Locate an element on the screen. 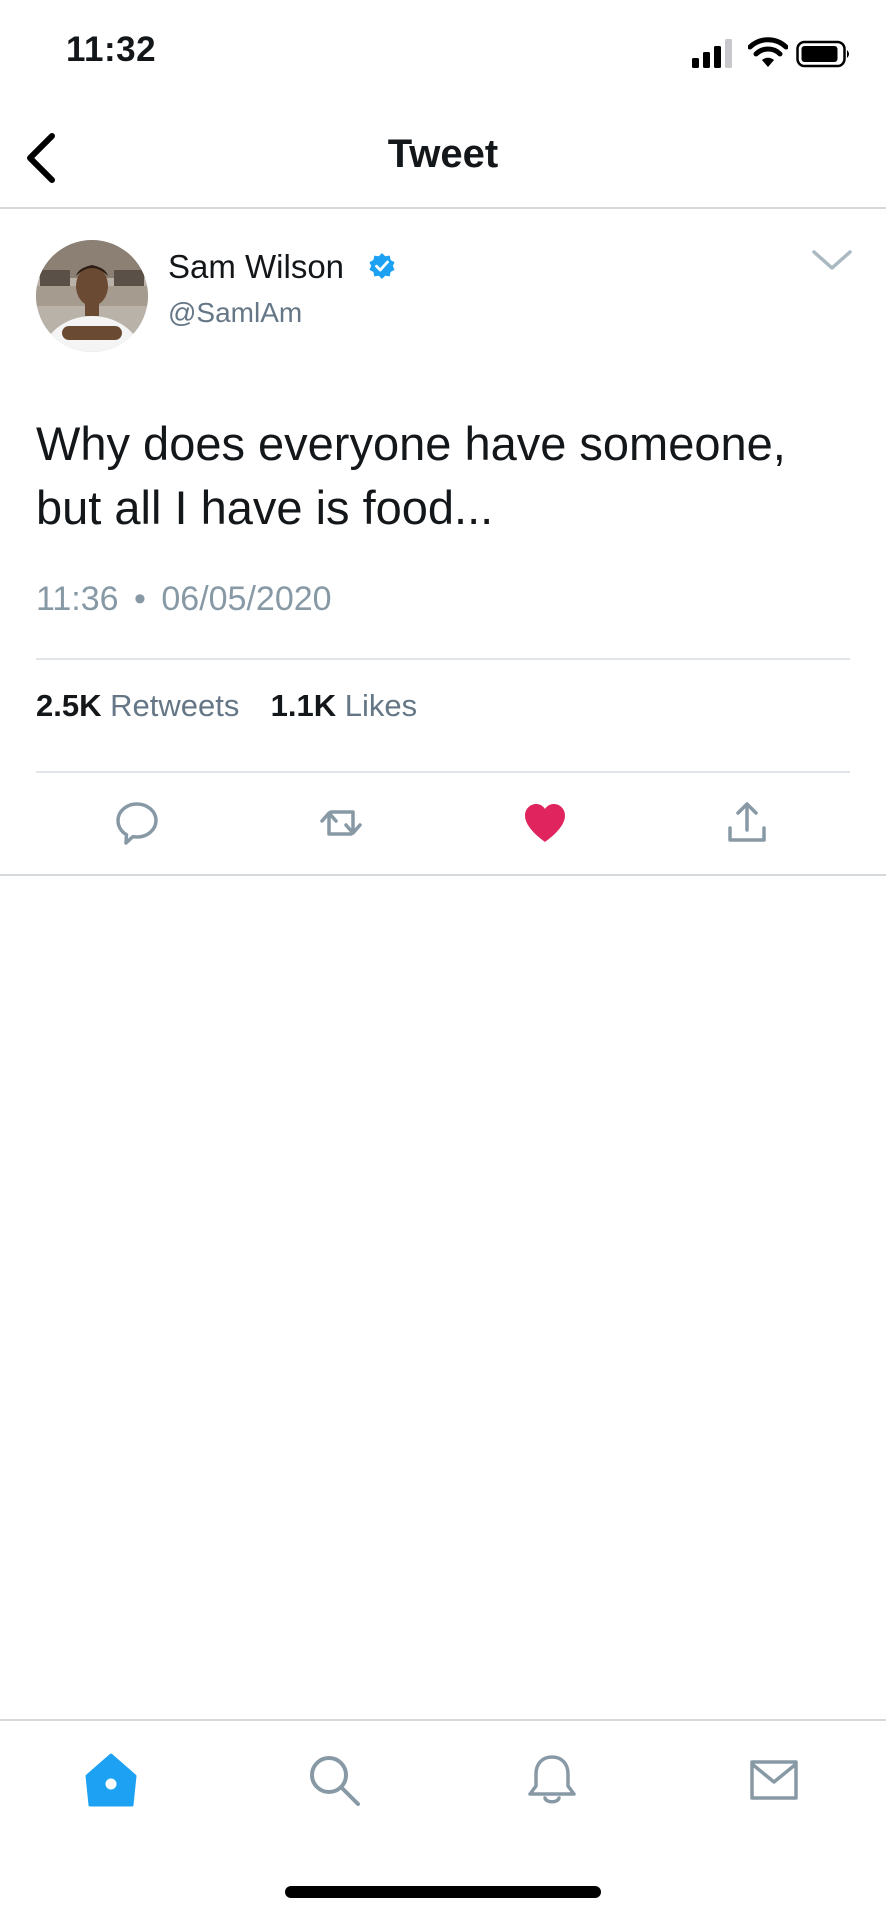 This screenshot has width=886, height=1920. reply-icon is located at coordinates (137, 823).